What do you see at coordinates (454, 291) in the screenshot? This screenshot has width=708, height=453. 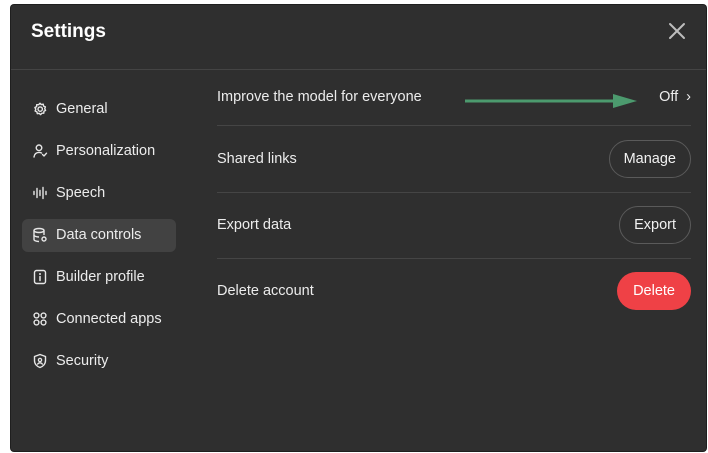 I see `delete-account-row: Delete account Delete` at bounding box center [454, 291].